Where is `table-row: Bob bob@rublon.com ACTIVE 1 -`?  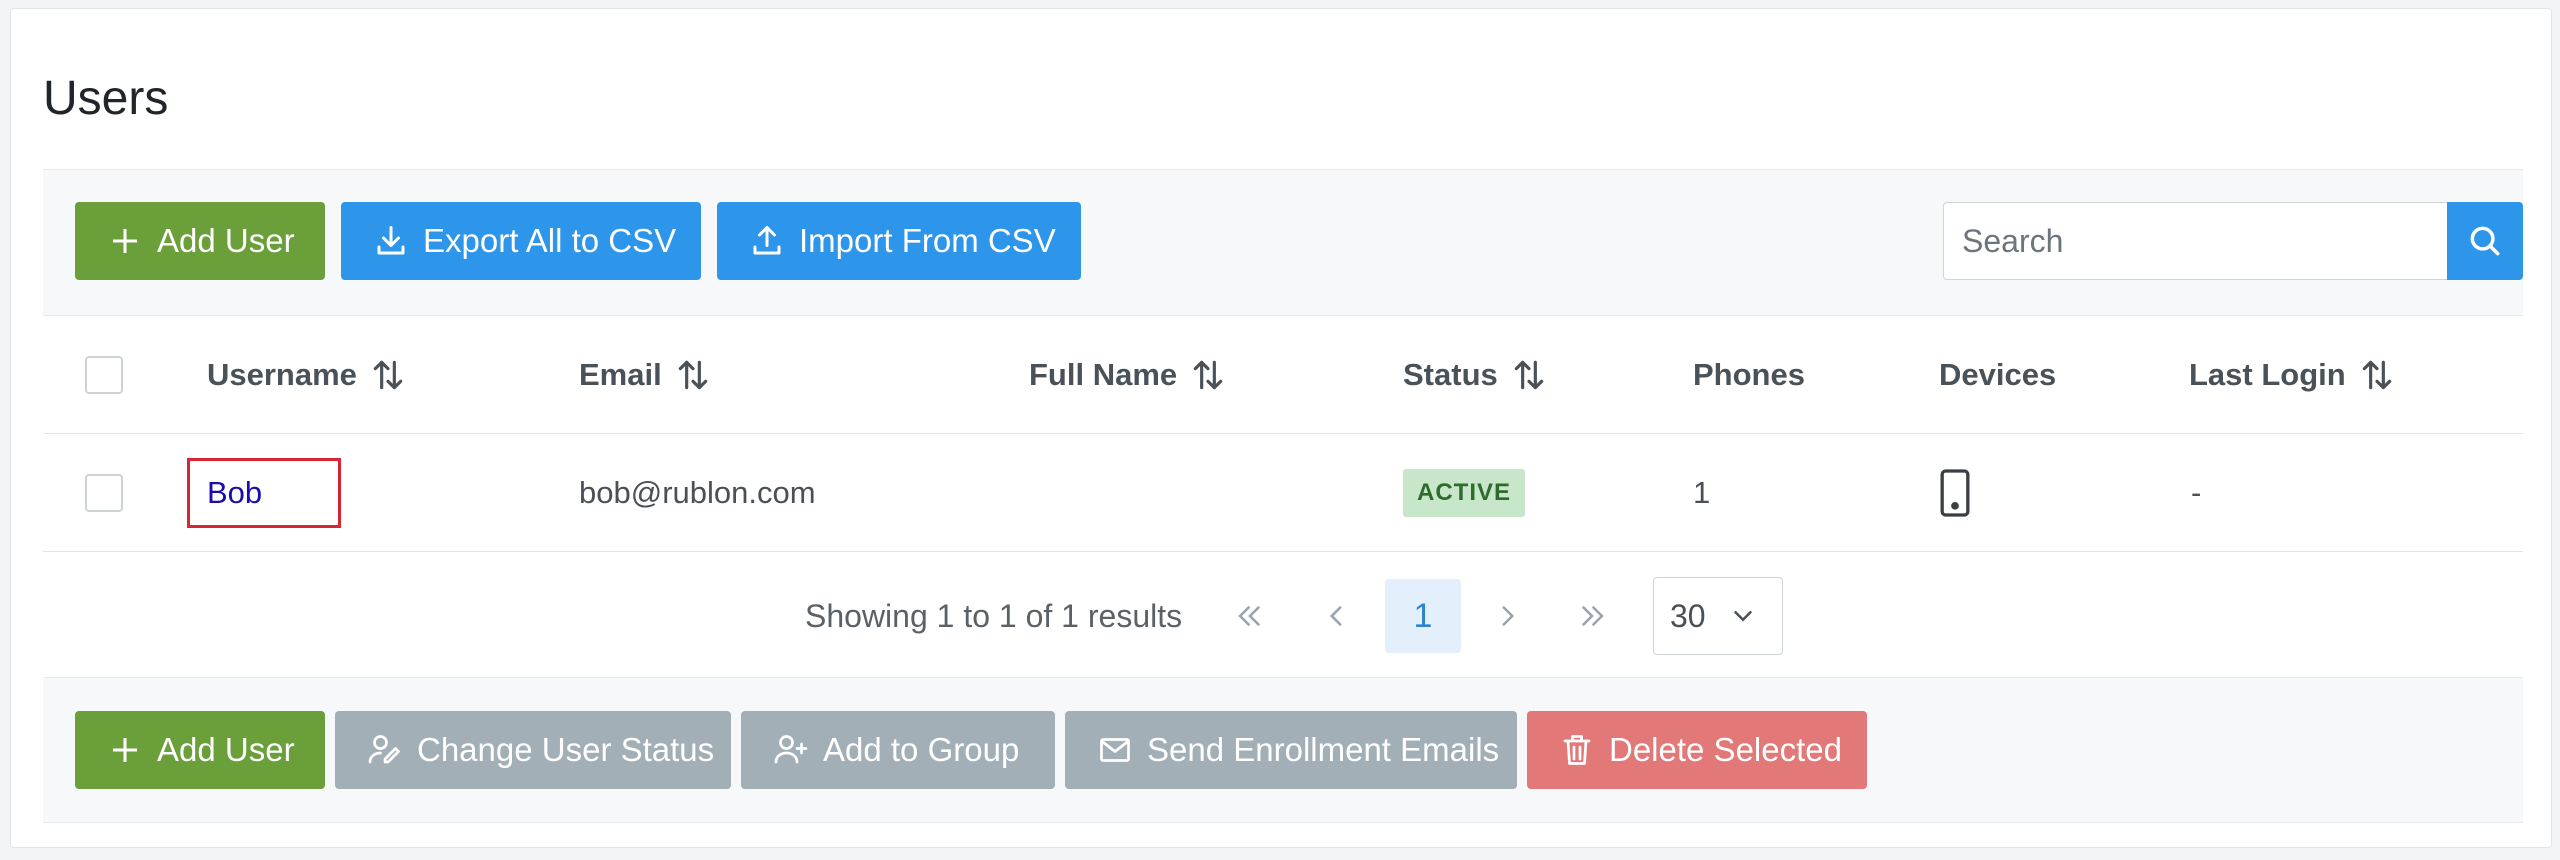
table-row: Bob bob@rublon.com ACTIVE 1 - is located at coordinates (1283, 493).